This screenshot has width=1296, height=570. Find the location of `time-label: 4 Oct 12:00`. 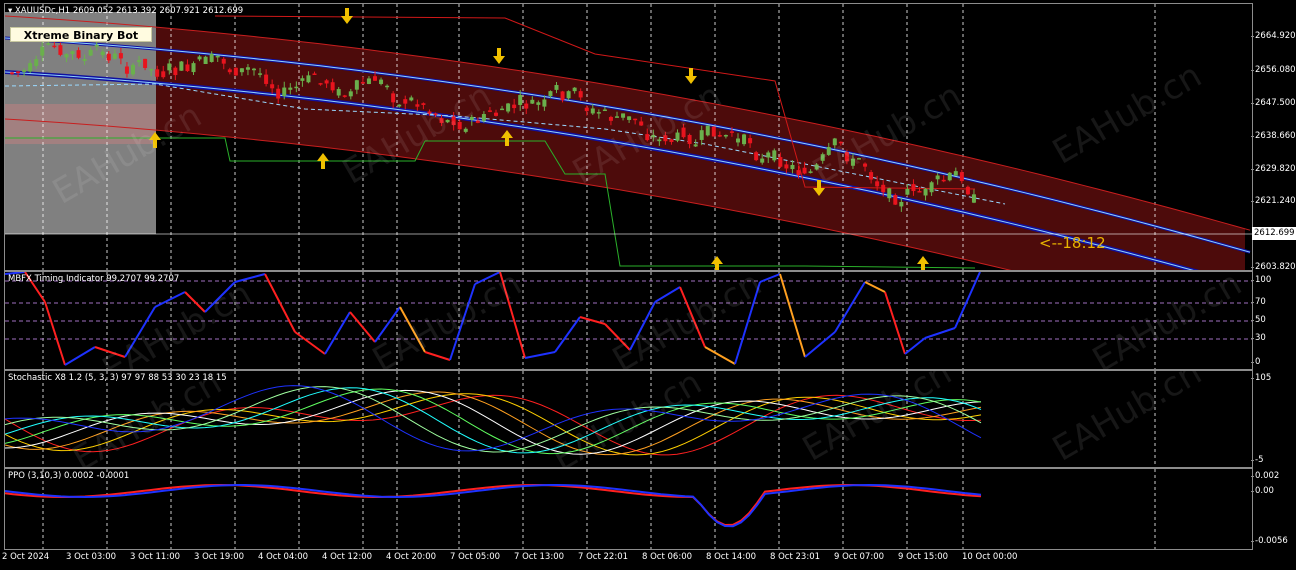

time-label: 4 Oct 12:00 is located at coordinates (347, 557).